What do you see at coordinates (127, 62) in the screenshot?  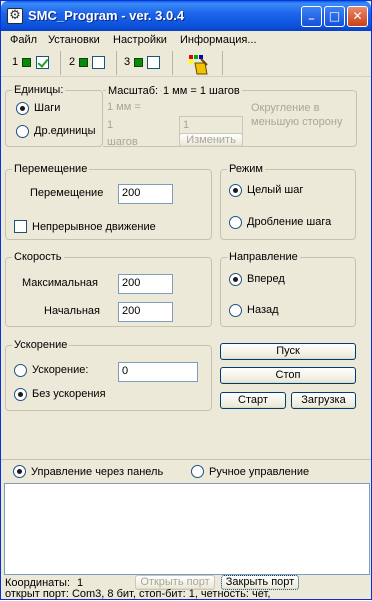 I see `channel-number: 3` at bounding box center [127, 62].